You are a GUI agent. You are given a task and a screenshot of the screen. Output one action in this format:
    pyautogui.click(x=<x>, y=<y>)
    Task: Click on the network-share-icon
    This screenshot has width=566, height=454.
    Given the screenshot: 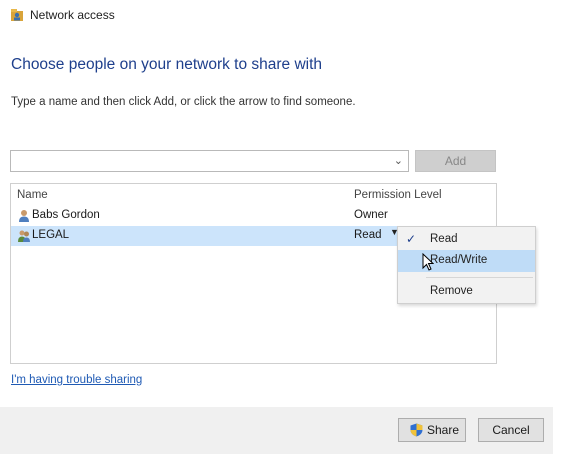 What is the action you would take?
    pyautogui.click(x=17, y=15)
    